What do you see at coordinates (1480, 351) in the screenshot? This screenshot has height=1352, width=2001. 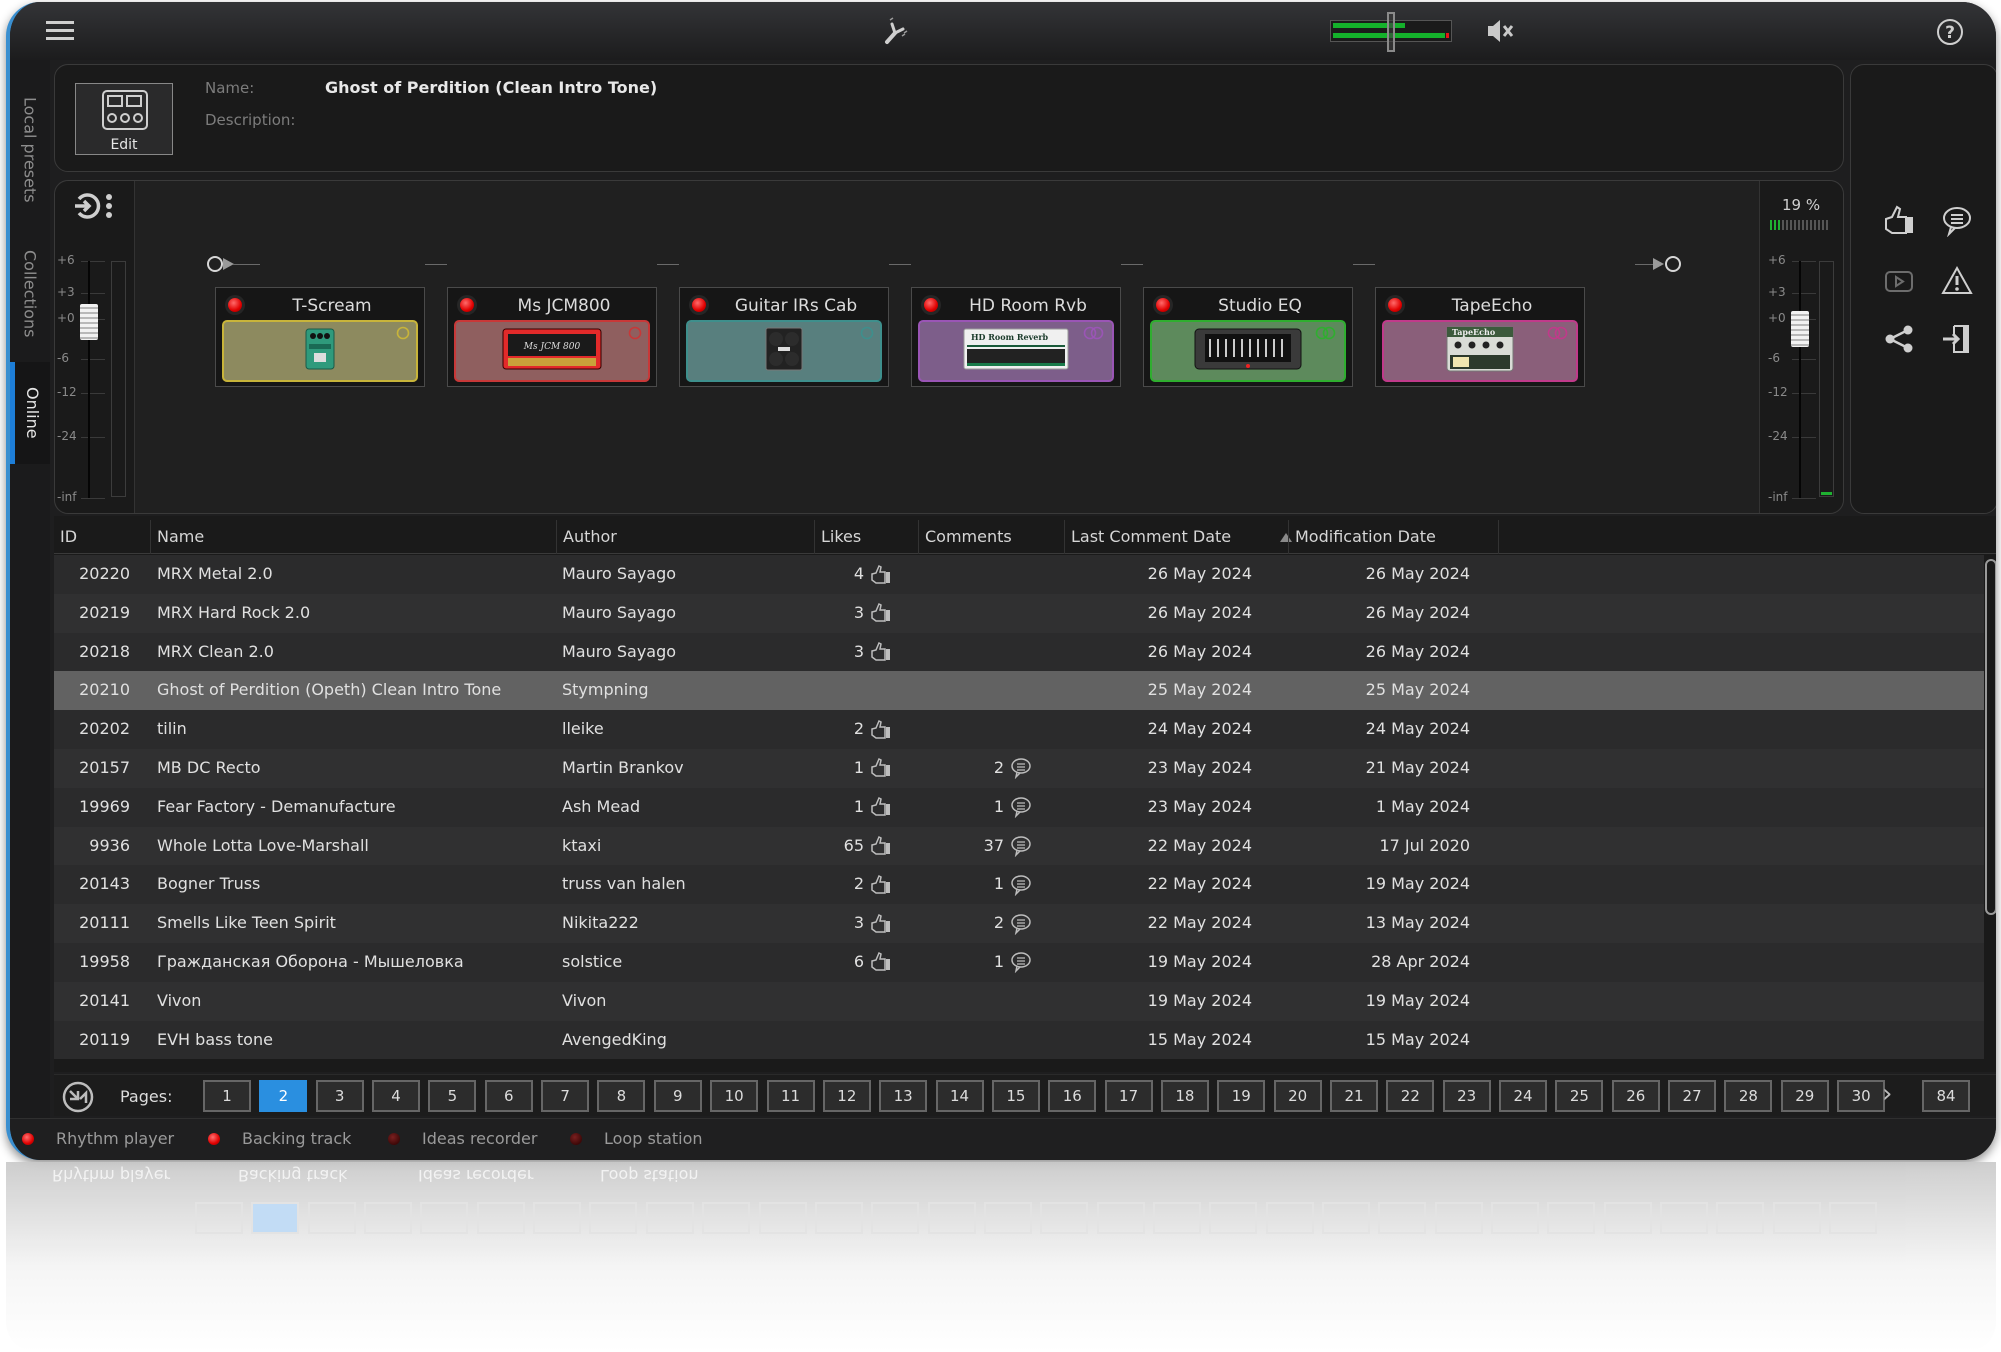 I see `module-body: TapeEcho` at bounding box center [1480, 351].